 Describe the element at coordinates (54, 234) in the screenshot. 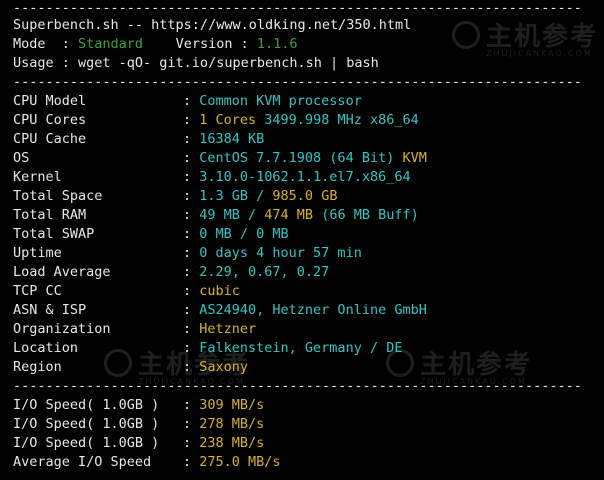

I see `row-label: Total SWAP` at that location.